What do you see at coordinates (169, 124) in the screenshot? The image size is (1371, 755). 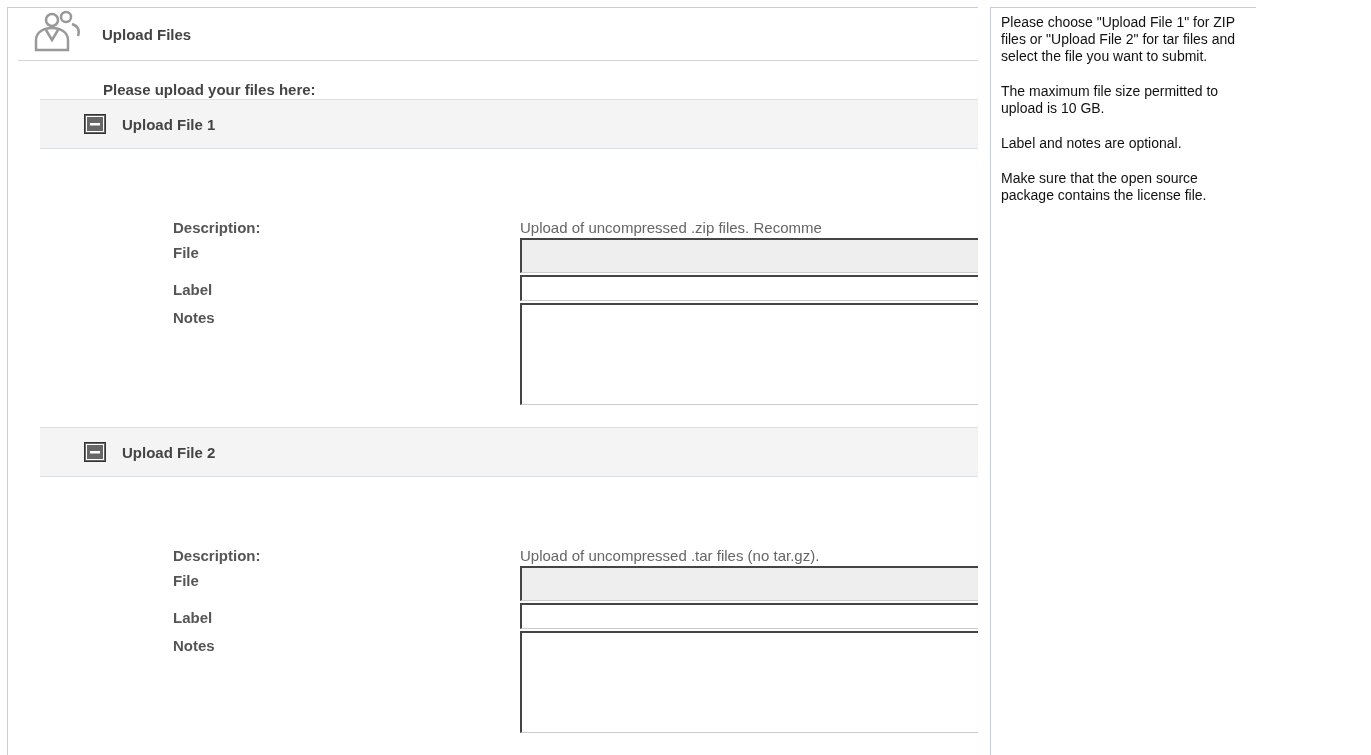 I see `section-title: Upload File 1` at bounding box center [169, 124].